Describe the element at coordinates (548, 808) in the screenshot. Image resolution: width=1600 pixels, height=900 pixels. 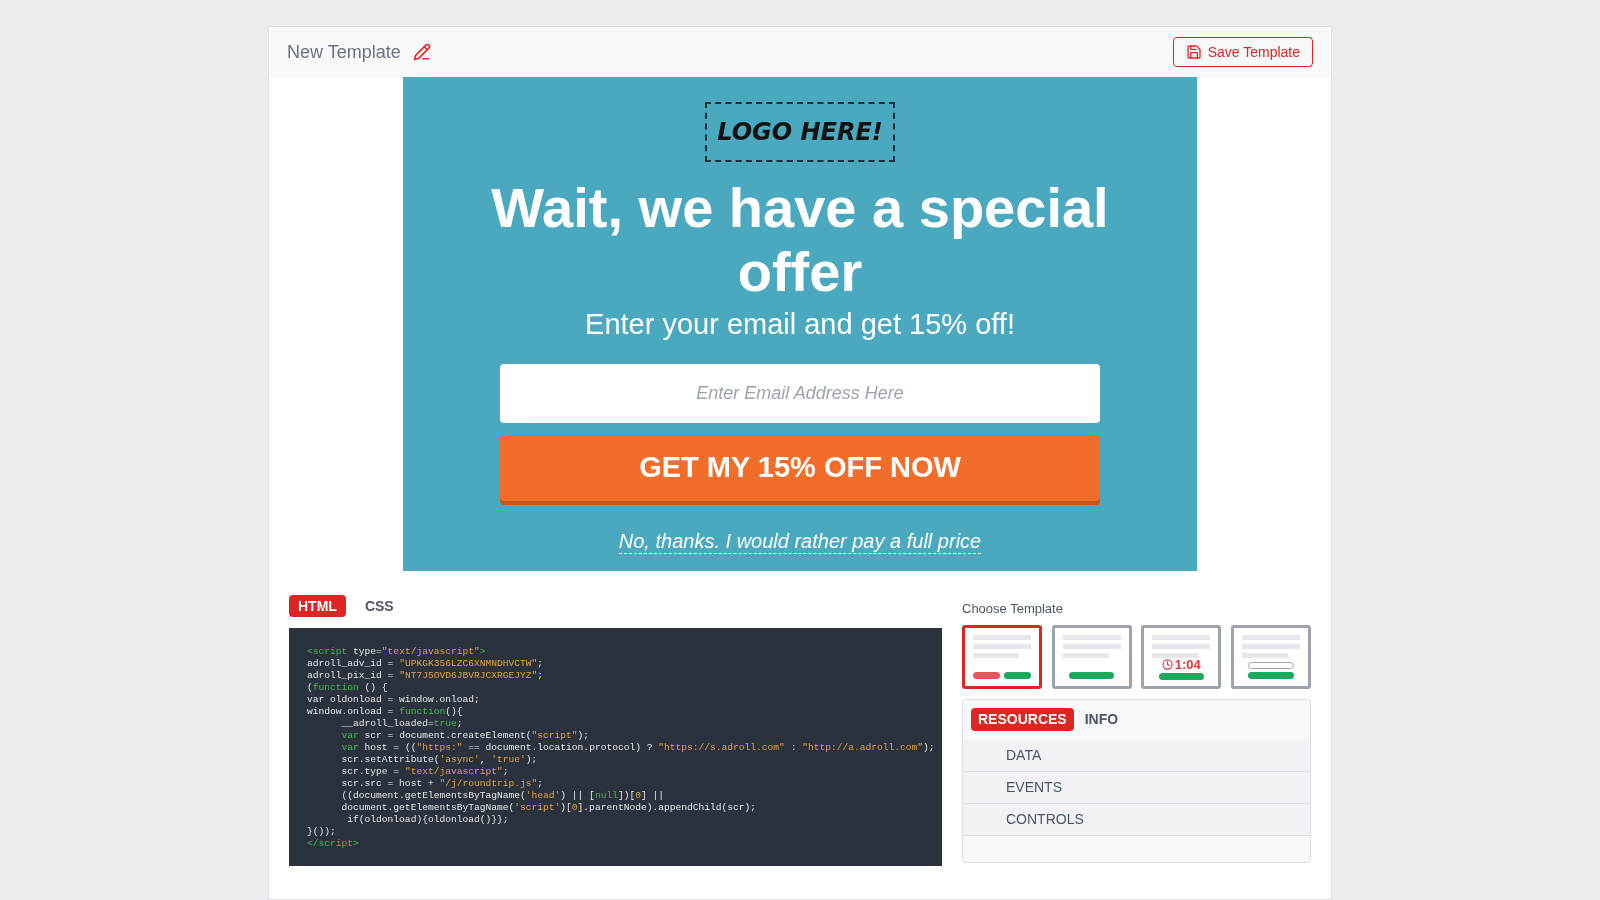
I see `code-line: document.getElementsByTagName('script')[0].parentNode).appendChild(scr);` at that location.